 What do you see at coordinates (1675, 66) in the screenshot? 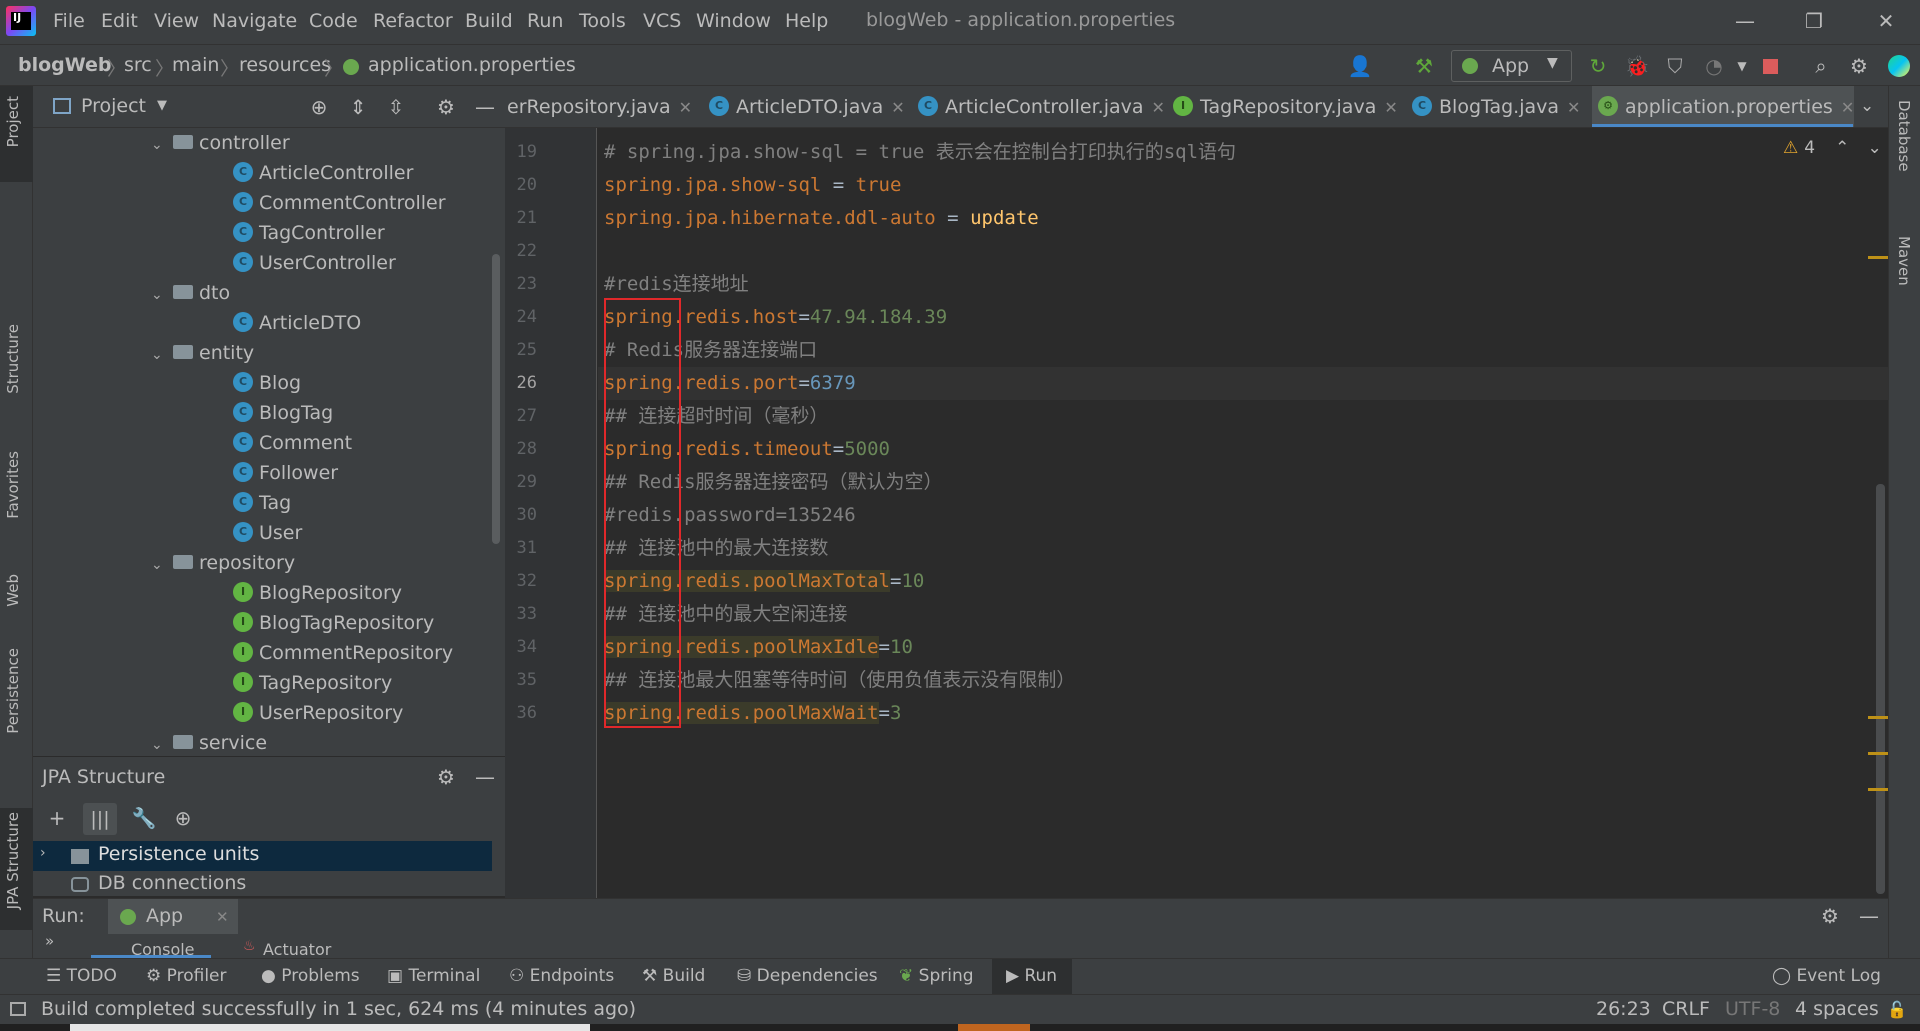
I see `coverage-icon: ⛉` at bounding box center [1675, 66].